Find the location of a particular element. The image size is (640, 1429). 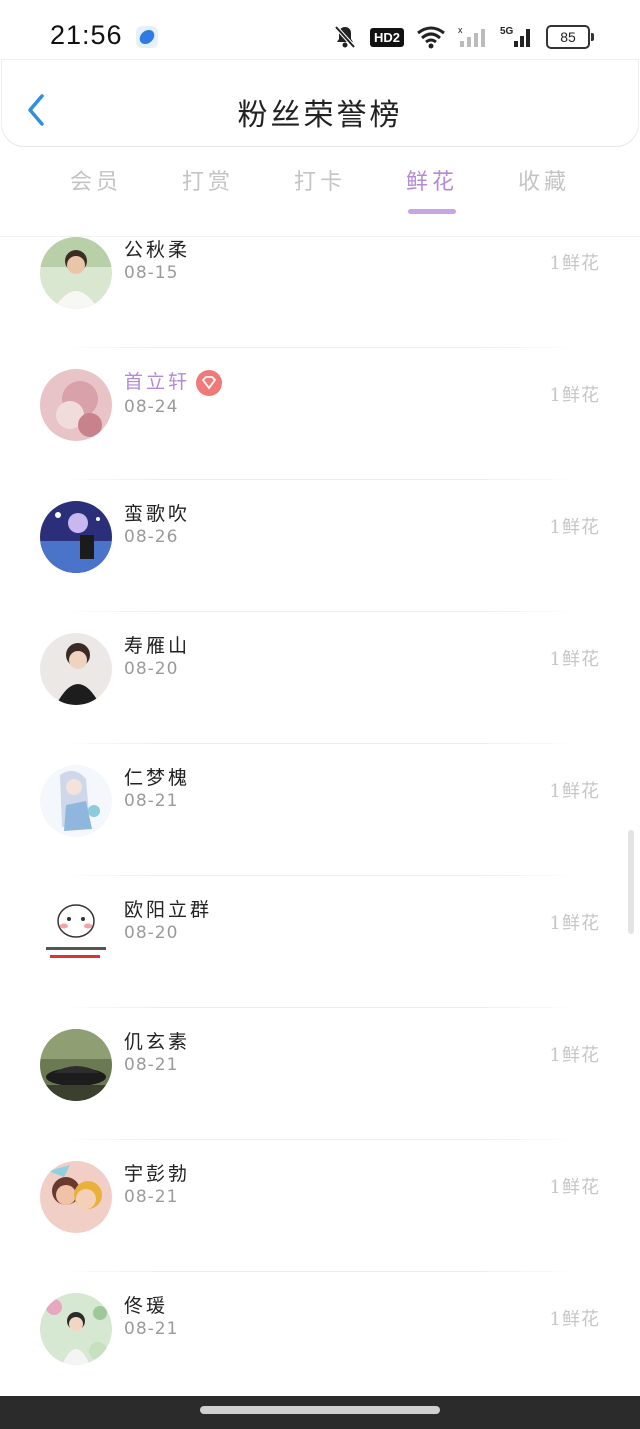

fan-row: 佟瑗 08-21 1鲜花 is located at coordinates (320, 1339).